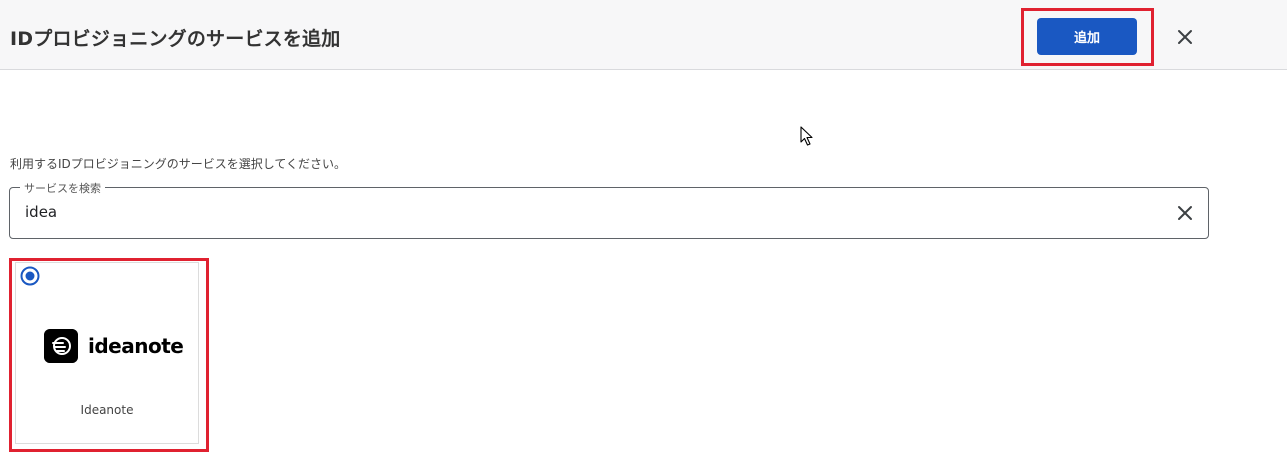 The width and height of the screenshot is (1287, 458). I want to click on radio-selected-icon, so click(30, 276).